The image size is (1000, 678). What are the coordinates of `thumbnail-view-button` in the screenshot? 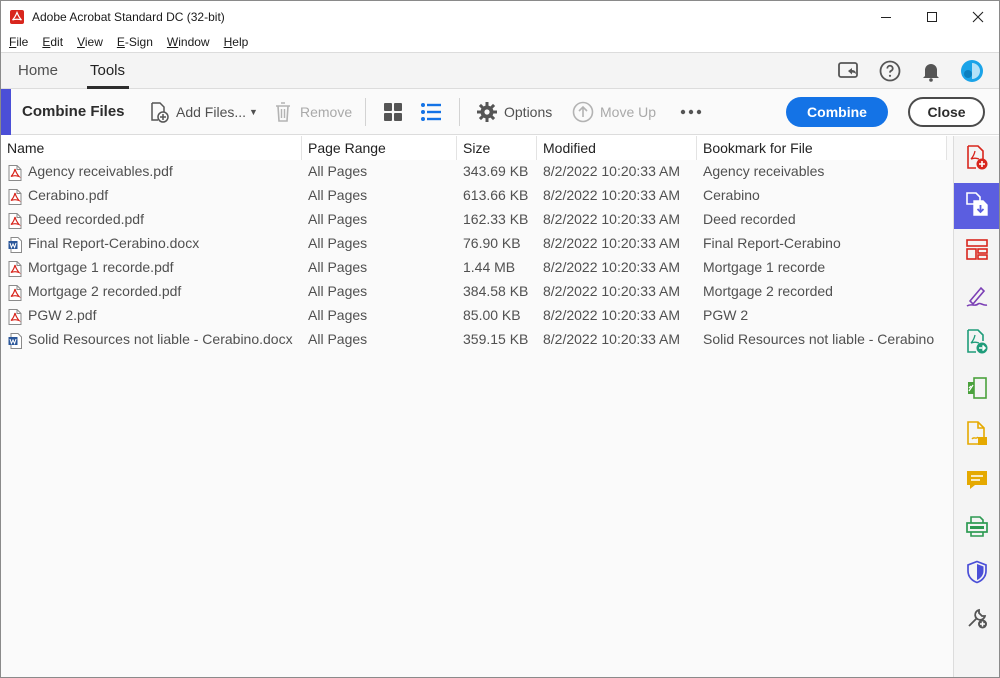 It's located at (395, 112).